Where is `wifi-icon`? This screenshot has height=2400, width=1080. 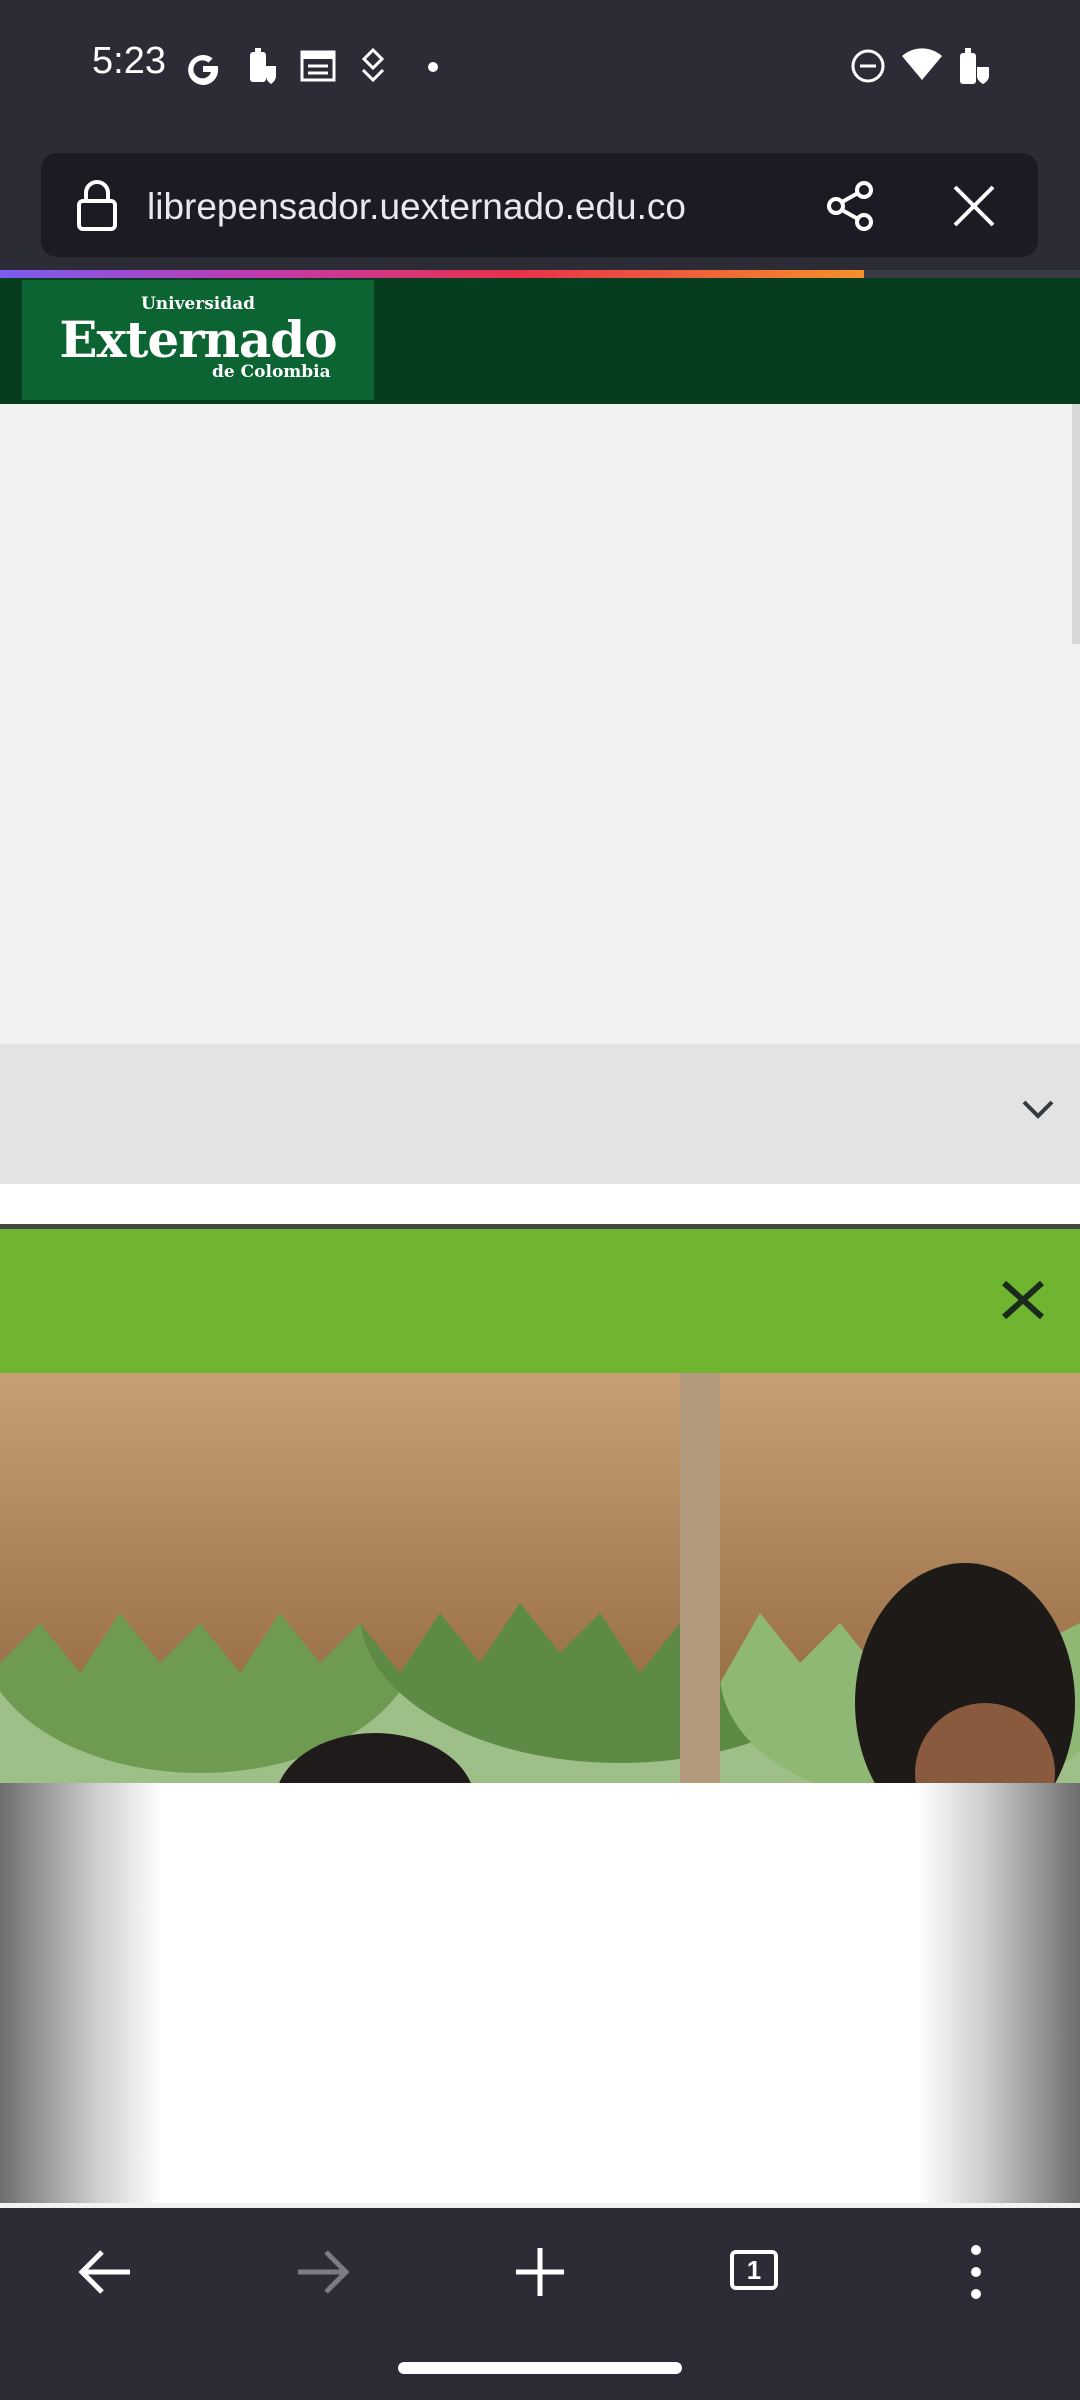
wifi-icon is located at coordinates (922, 64).